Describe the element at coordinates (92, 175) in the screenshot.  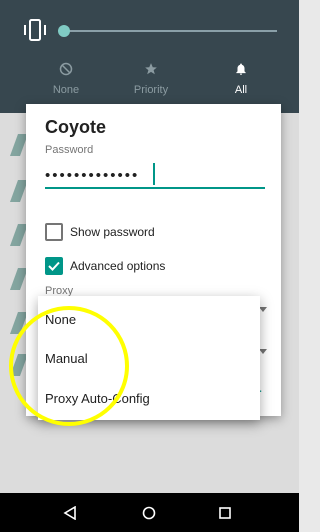
I see `password-field: •••••••••••••` at that location.